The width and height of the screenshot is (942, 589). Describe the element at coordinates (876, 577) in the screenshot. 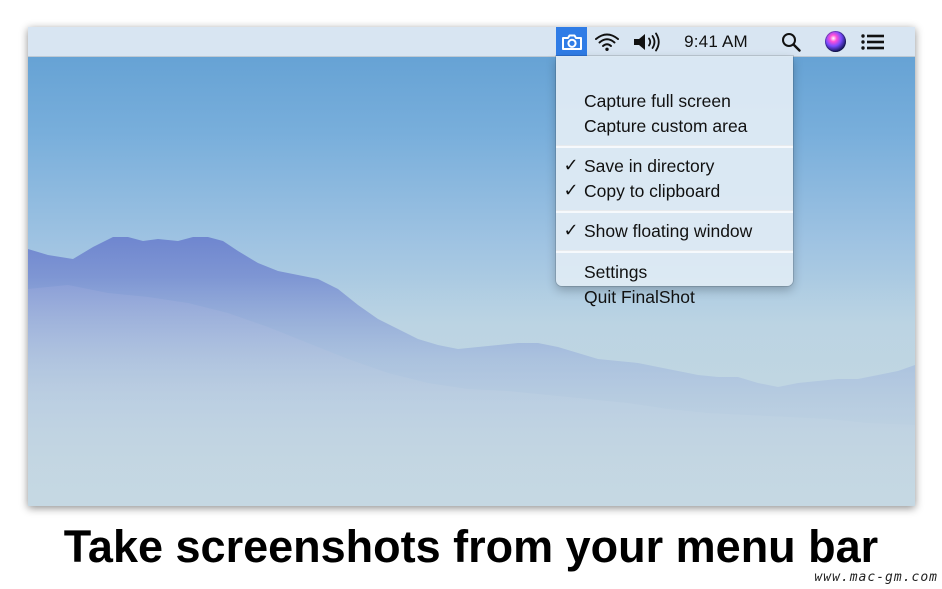

I see `watermark: www.mac-gm.com` at that location.